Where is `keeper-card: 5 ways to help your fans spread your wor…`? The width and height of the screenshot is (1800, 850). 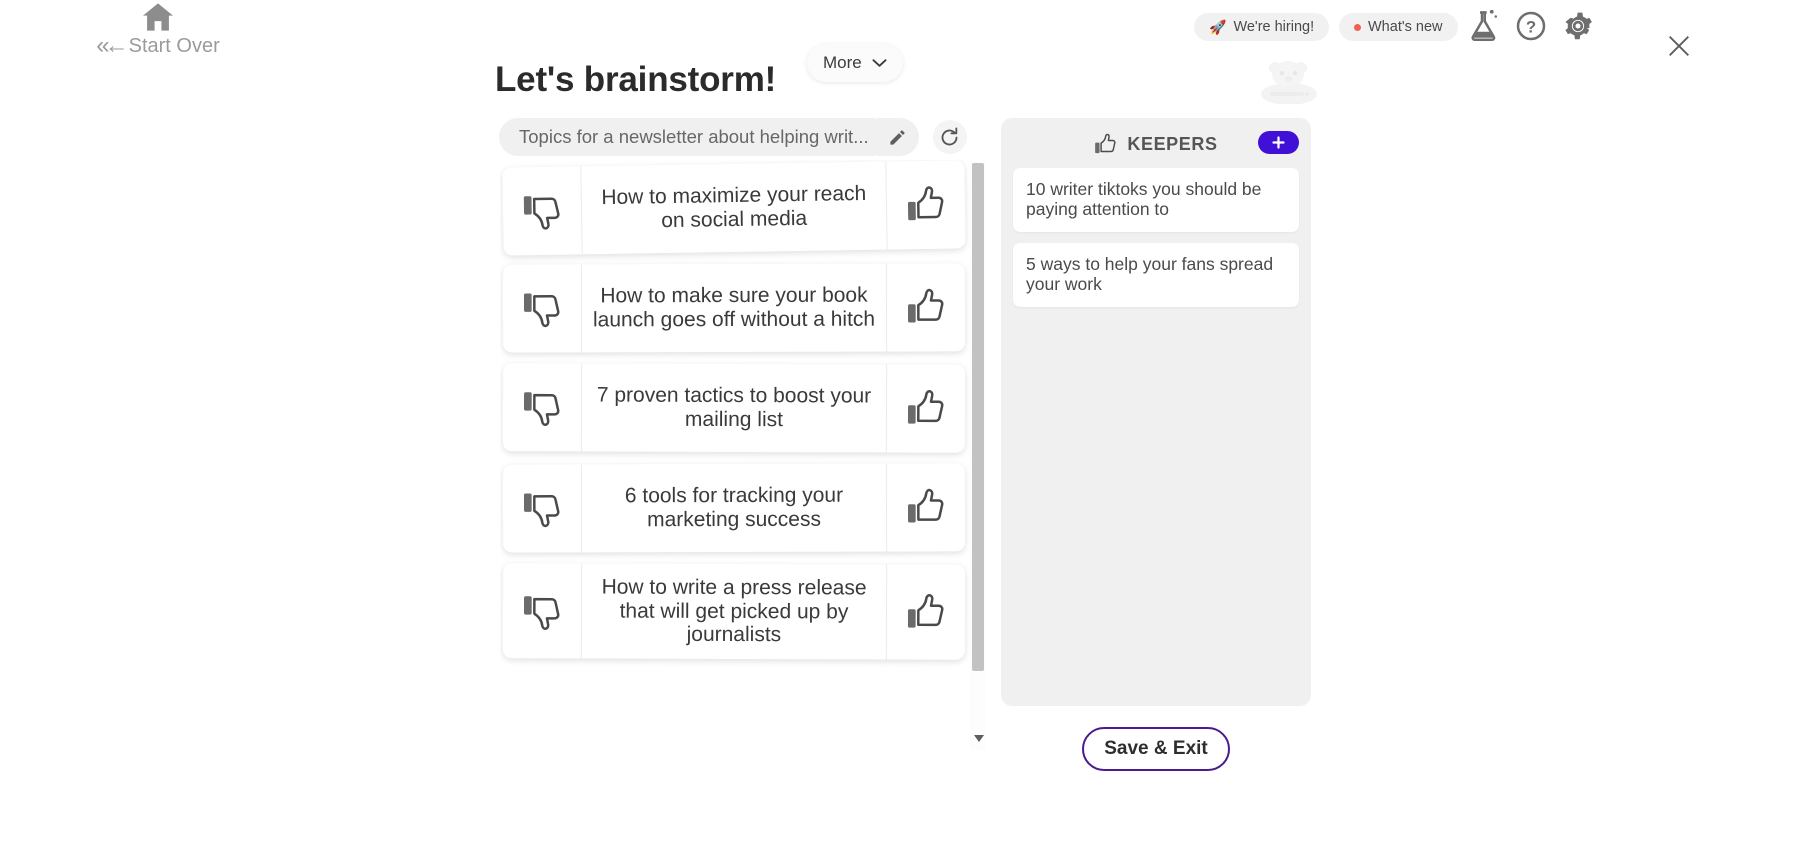
keeper-card: 5 ways to help your fans spread your wor… is located at coordinates (1156, 274).